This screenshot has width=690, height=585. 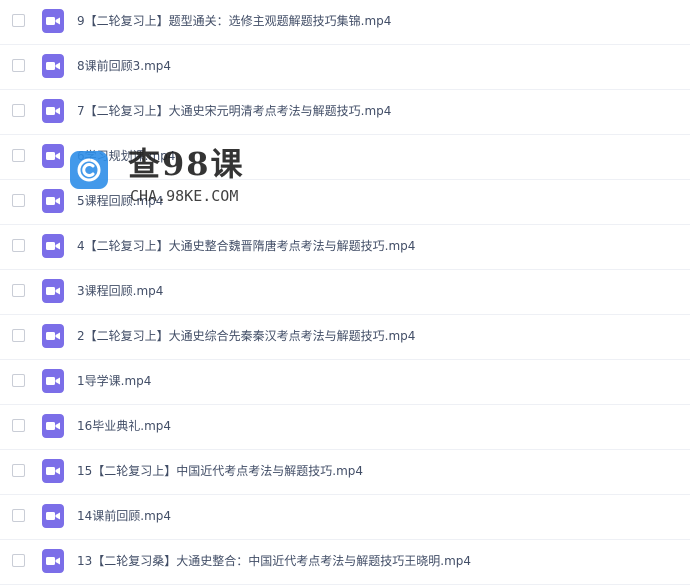 What do you see at coordinates (120, 201) in the screenshot?
I see `file-name: 5课程回顾.mp4` at bounding box center [120, 201].